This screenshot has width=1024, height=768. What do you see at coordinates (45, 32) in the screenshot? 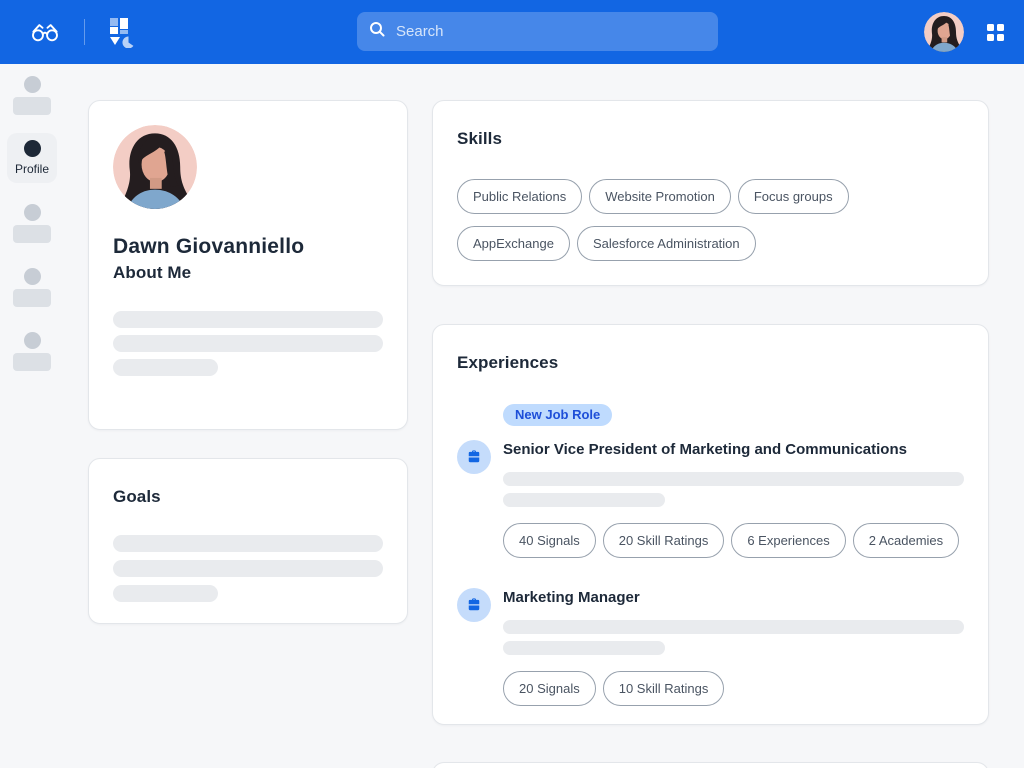
I see `glasses-logo-icon` at bounding box center [45, 32].